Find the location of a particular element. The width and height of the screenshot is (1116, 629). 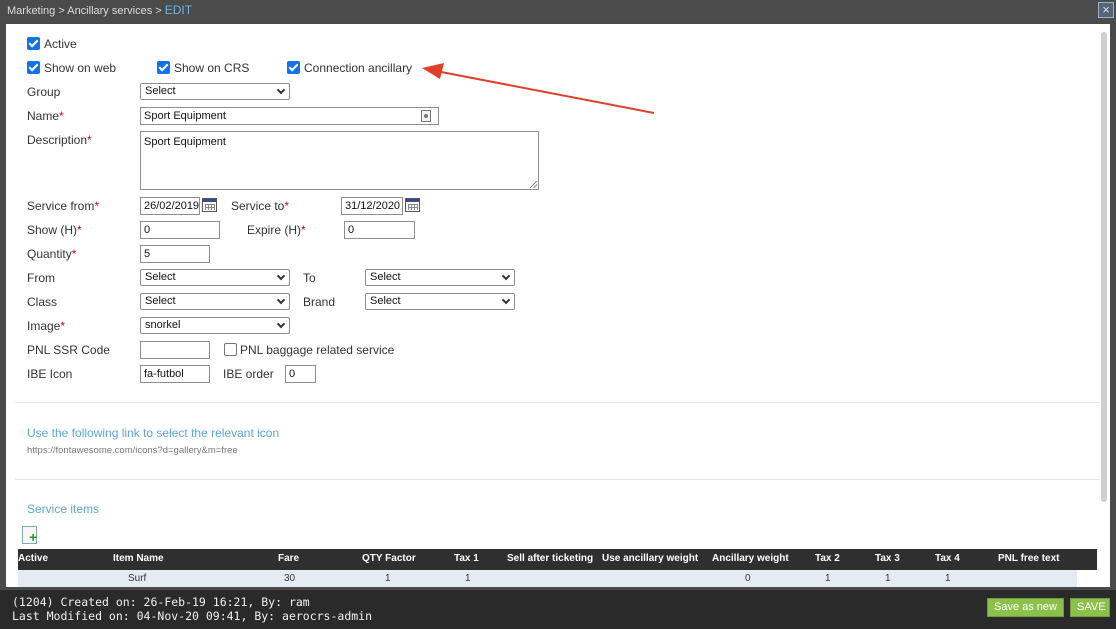

service-items-title: Service items is located at coordinates (63, 509).